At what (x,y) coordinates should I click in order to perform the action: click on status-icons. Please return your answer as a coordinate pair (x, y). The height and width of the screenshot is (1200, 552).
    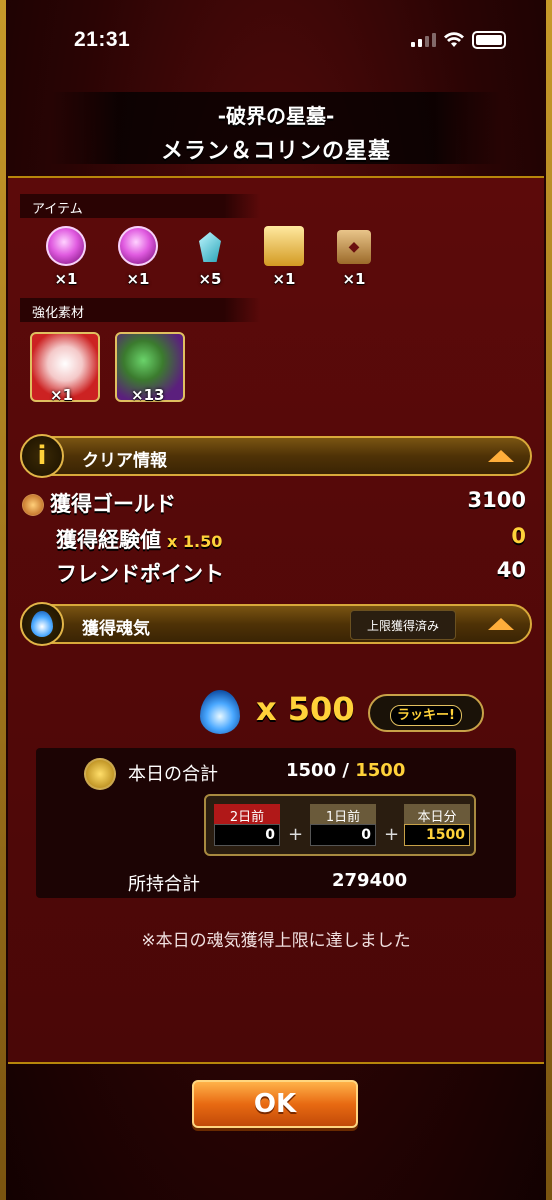
    Looking at the image, I should click on (458, 40).